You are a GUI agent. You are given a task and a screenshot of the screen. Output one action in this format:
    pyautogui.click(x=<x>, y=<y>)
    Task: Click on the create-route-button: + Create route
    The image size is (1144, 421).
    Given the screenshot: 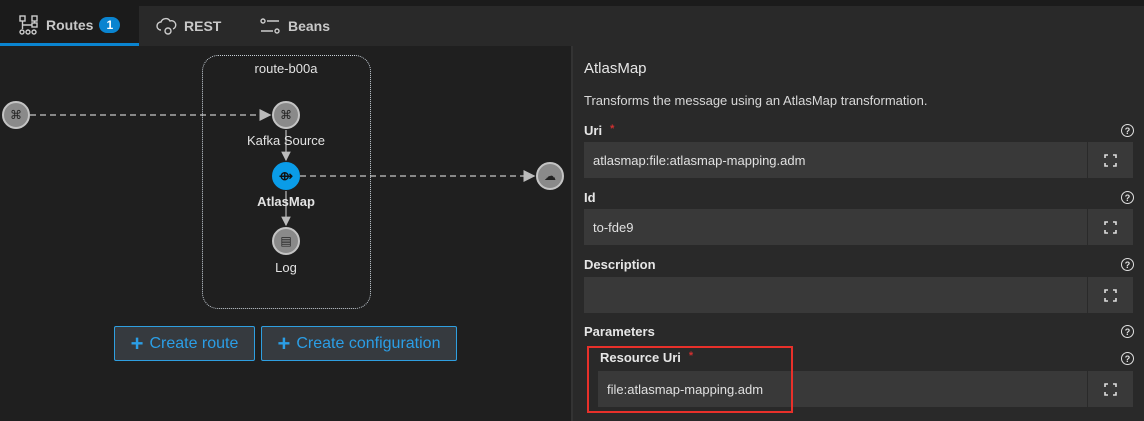 What is the action you would take?
    pyautogui.click(x=184, y=343)
    